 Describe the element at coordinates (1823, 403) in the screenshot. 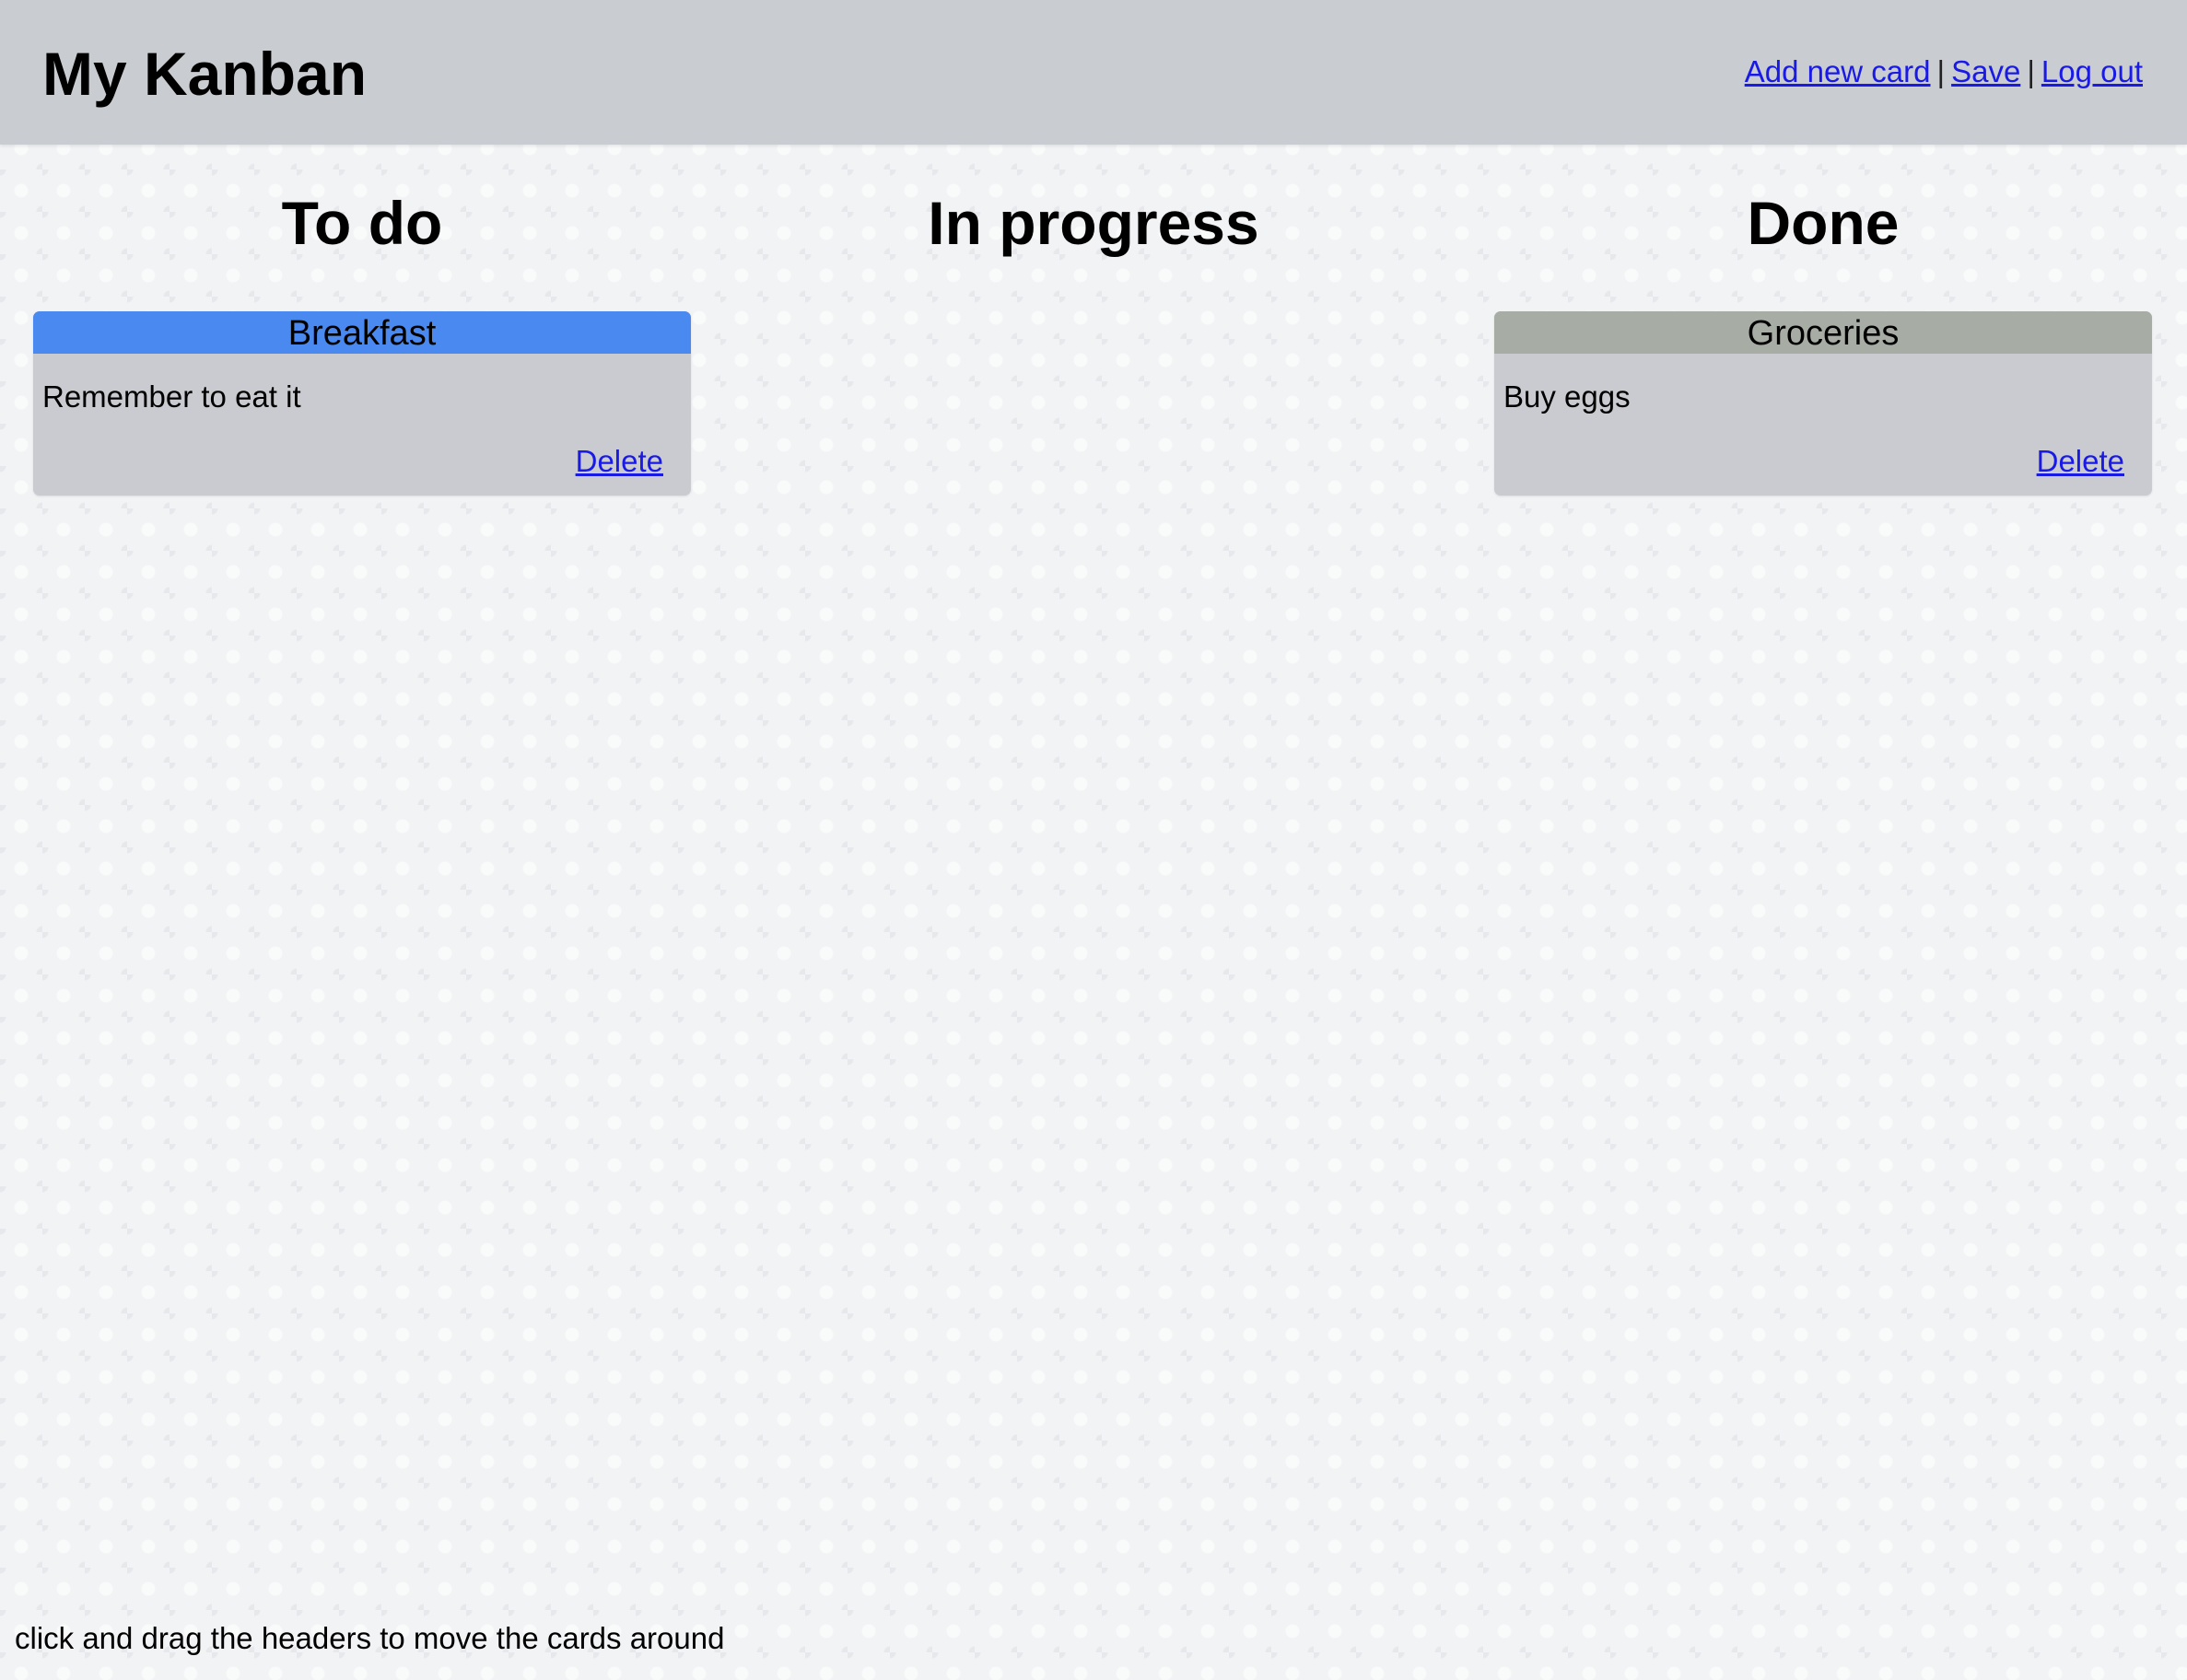

I see `card-groceries: Groceries Buy eggs Delete` at that location.